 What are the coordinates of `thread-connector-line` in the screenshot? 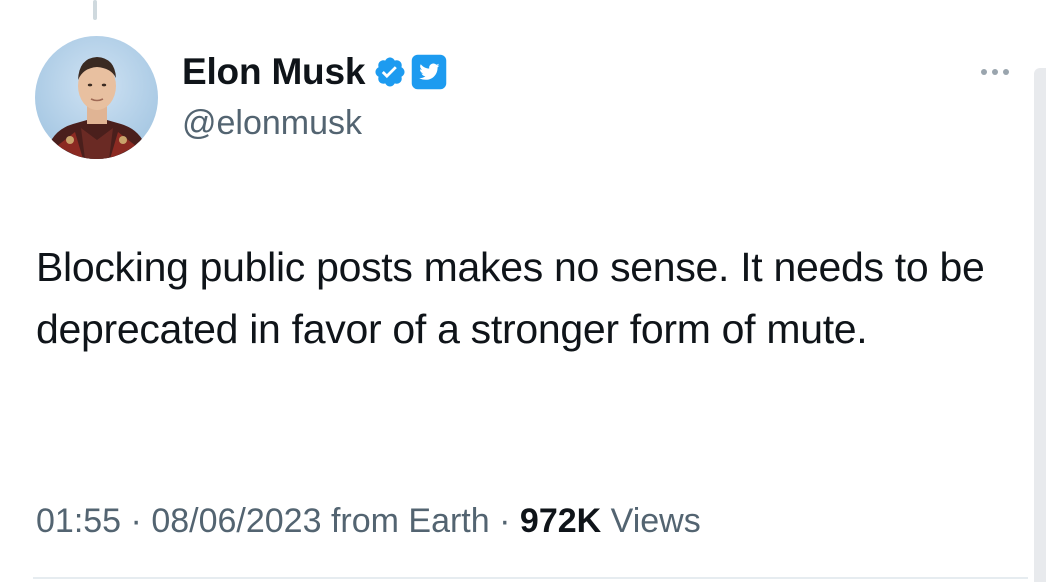 It's located at (95, 10).